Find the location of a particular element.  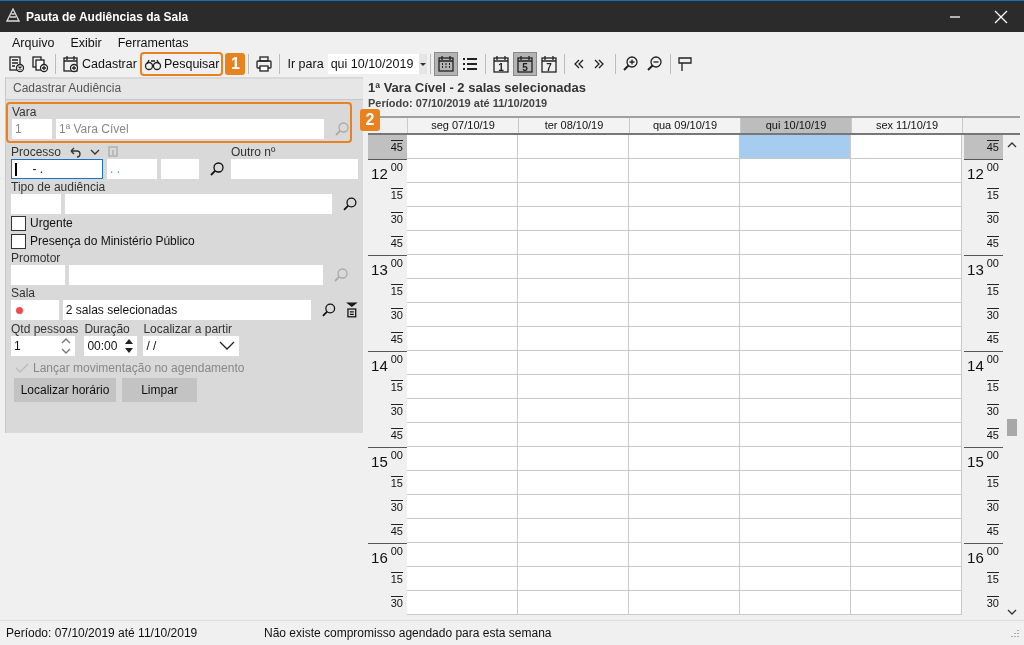

menu-item: Exibir is located at coordinates (86, 43).